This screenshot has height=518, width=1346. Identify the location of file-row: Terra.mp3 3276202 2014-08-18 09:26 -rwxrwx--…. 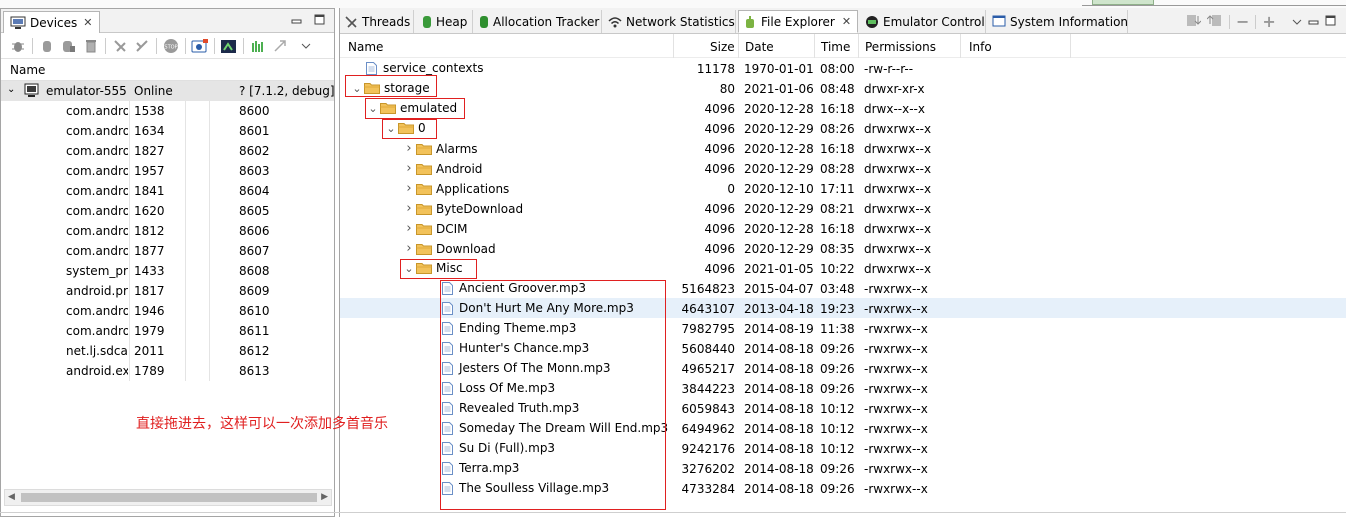
(843, 468).